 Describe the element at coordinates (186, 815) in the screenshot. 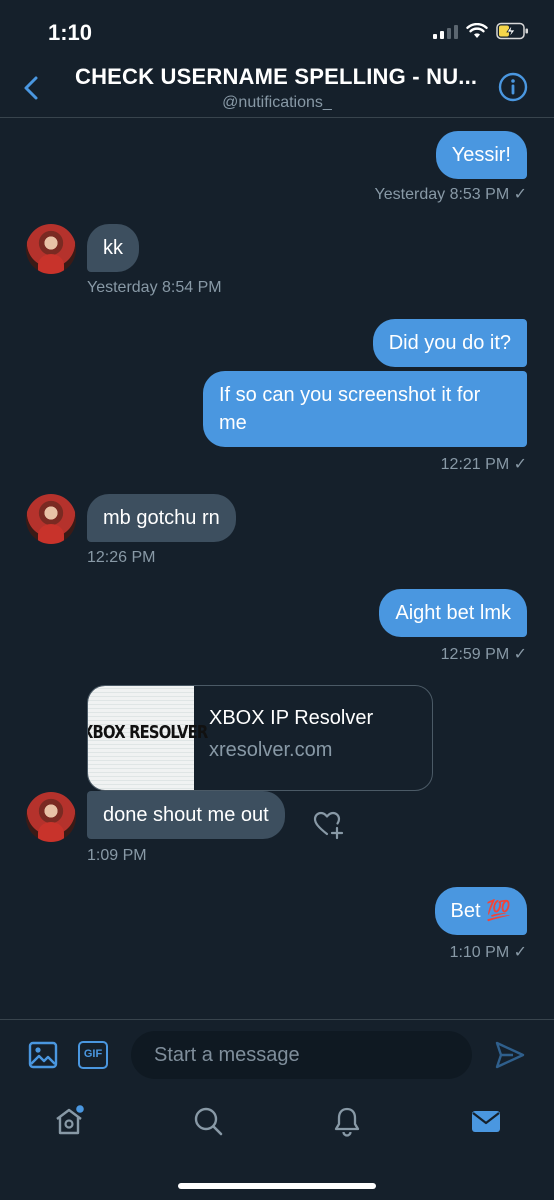

I see `message-bubble-incoming: done shout me out` at that location.